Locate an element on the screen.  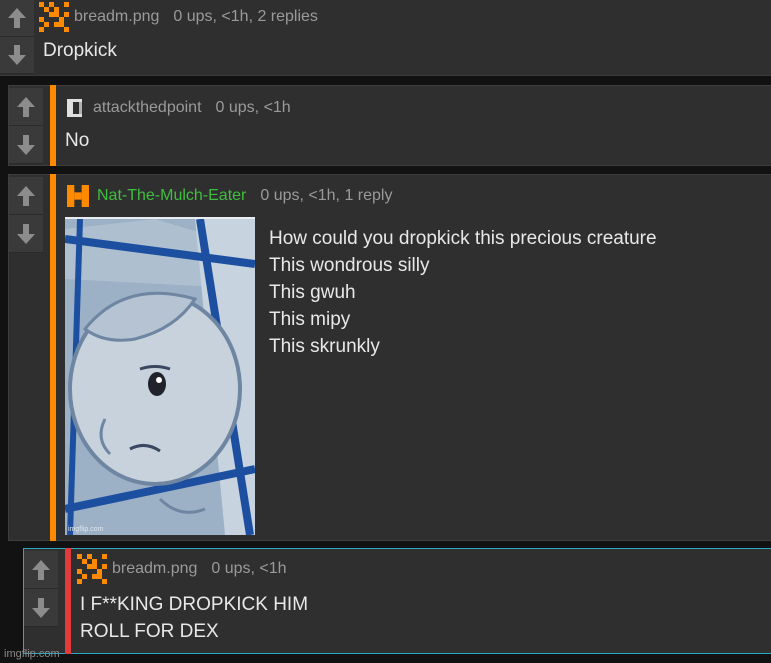
comment-meta: breadm.png 0 ups, <1h is located at coordinates (181, 569).